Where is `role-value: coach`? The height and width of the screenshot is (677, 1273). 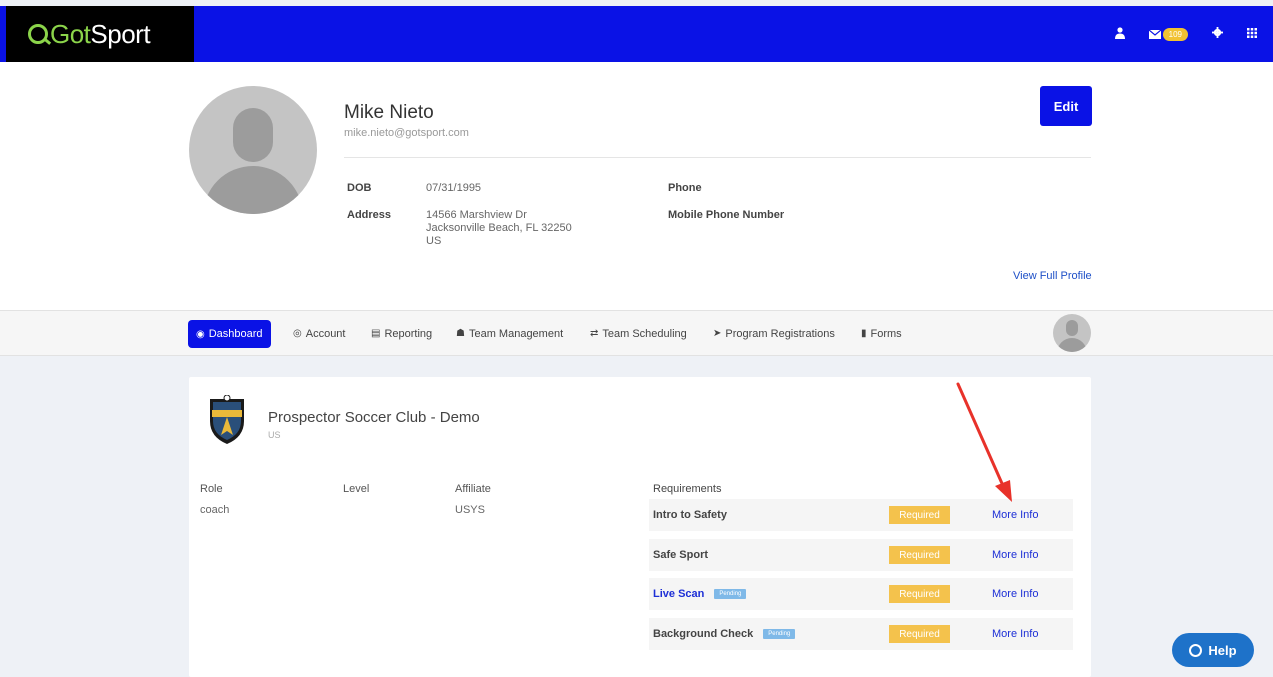
role-value: coach is located at coordinates (215, 510).